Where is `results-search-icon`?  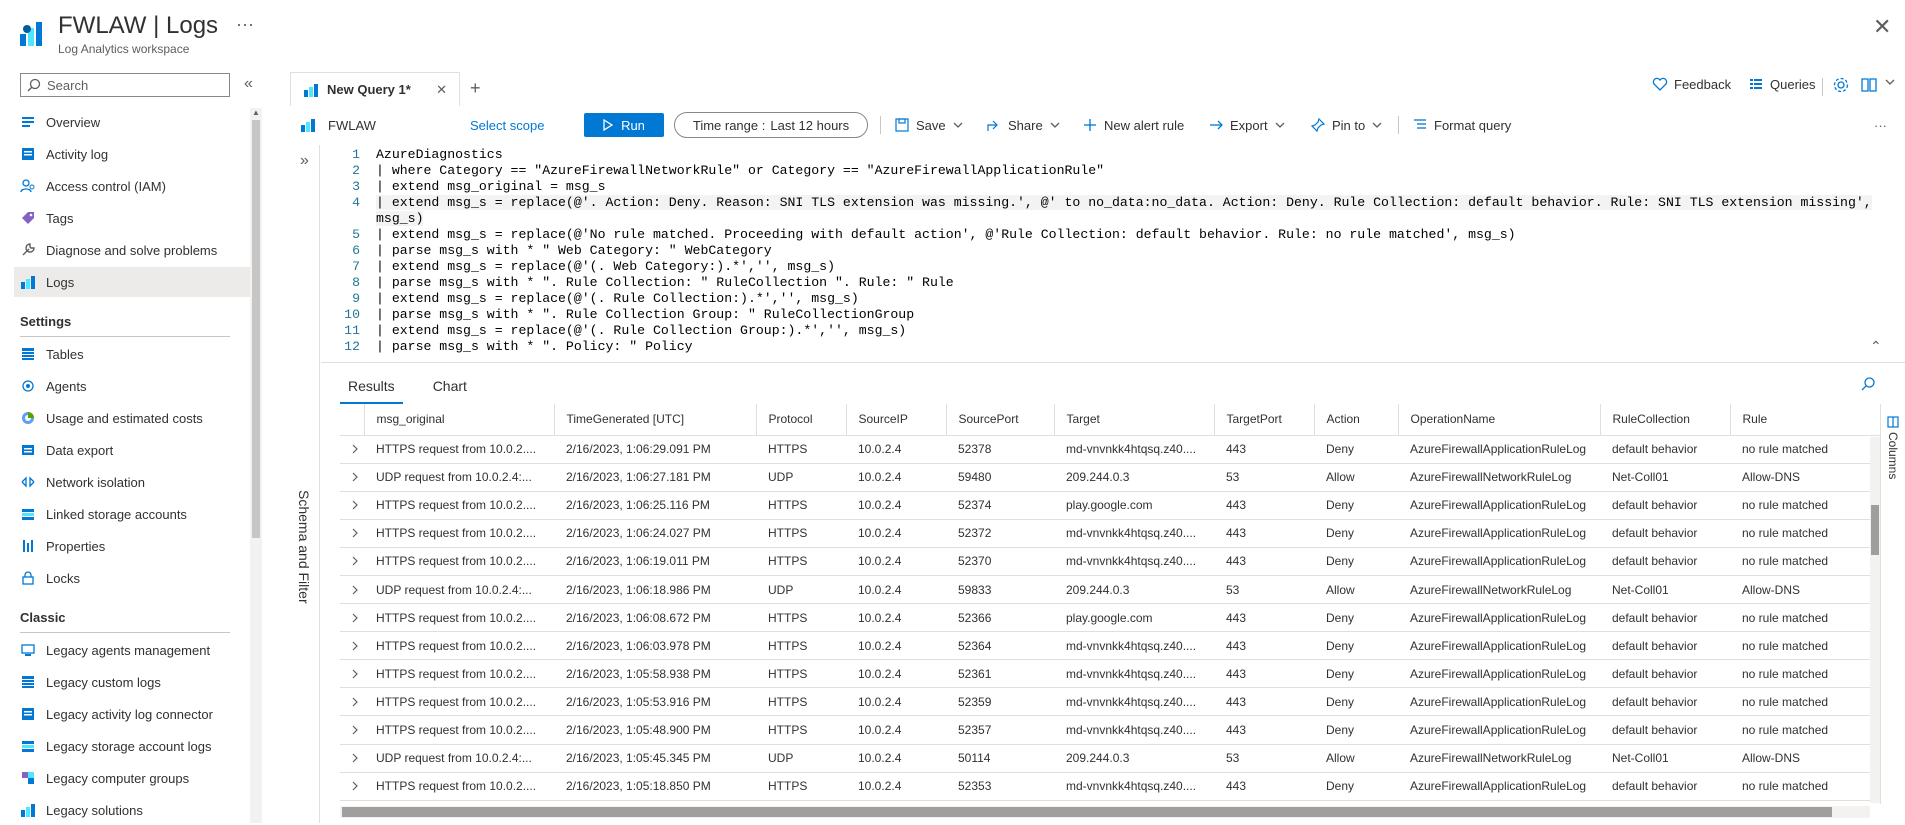
results-search-icon is located at coordinates (1868, 384).